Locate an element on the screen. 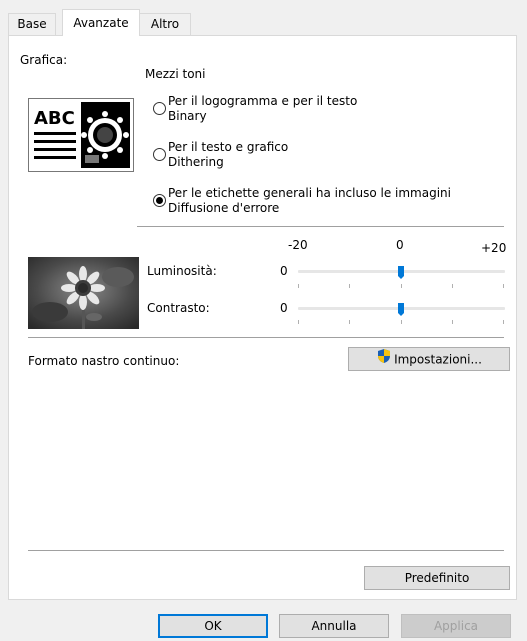 Image resolution: width=527 pixels, height=641 pixels. contrast-slider-thumb is located at coordinates (401, 309).